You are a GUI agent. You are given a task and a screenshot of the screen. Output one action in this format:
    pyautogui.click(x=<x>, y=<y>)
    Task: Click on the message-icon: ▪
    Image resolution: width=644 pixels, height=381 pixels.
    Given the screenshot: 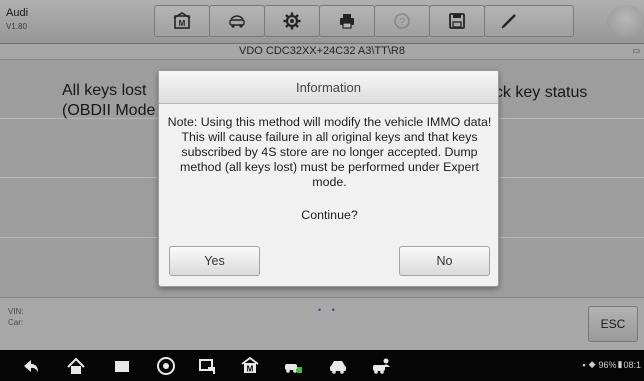 What is the action you would take?
    pyautogui.click(x=584, y=364)
    